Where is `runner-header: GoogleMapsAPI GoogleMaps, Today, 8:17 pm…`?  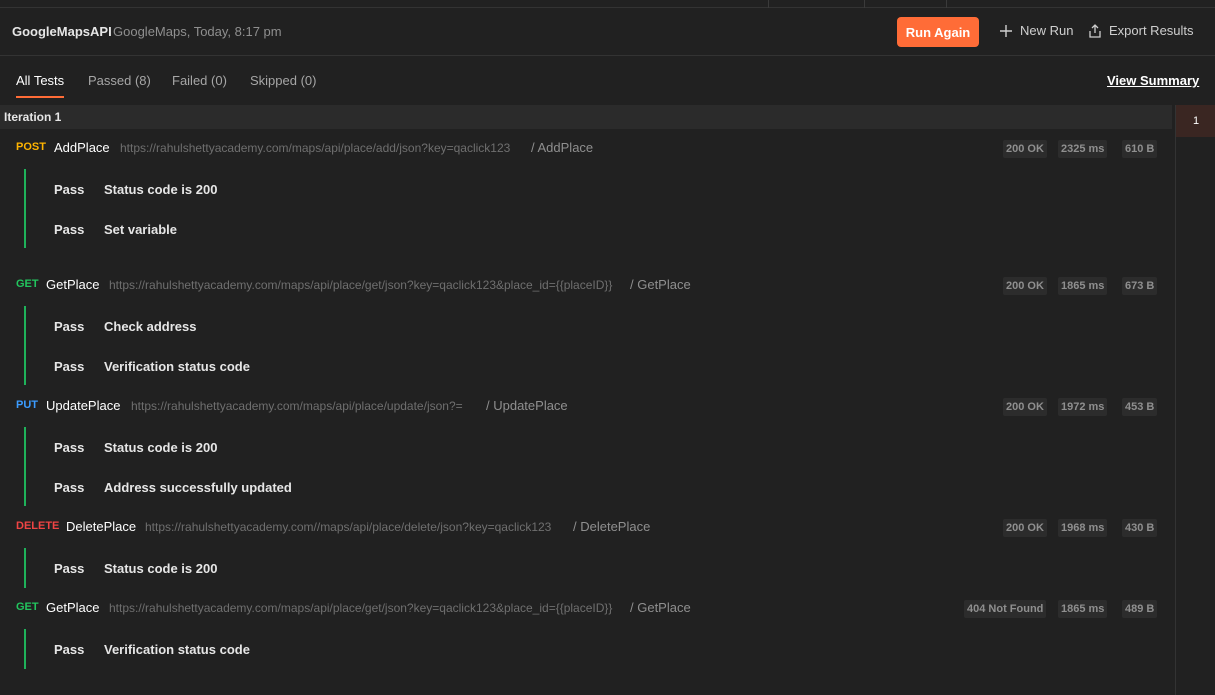 runner-header: GoogleMapsAPI GoogleMaps, Today, 8:17 pm… is located at coordinates (607, 32).